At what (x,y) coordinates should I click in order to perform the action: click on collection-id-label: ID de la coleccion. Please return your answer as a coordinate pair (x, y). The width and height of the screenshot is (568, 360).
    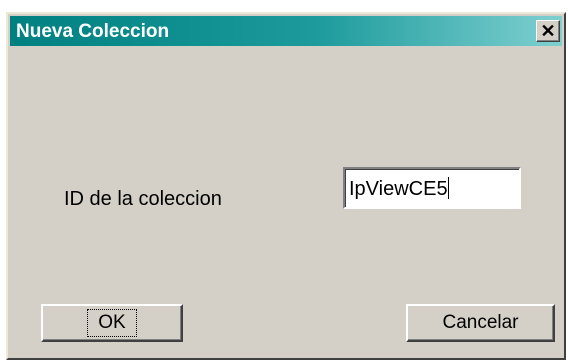
    Looking at the image, I should click on (143, 199).